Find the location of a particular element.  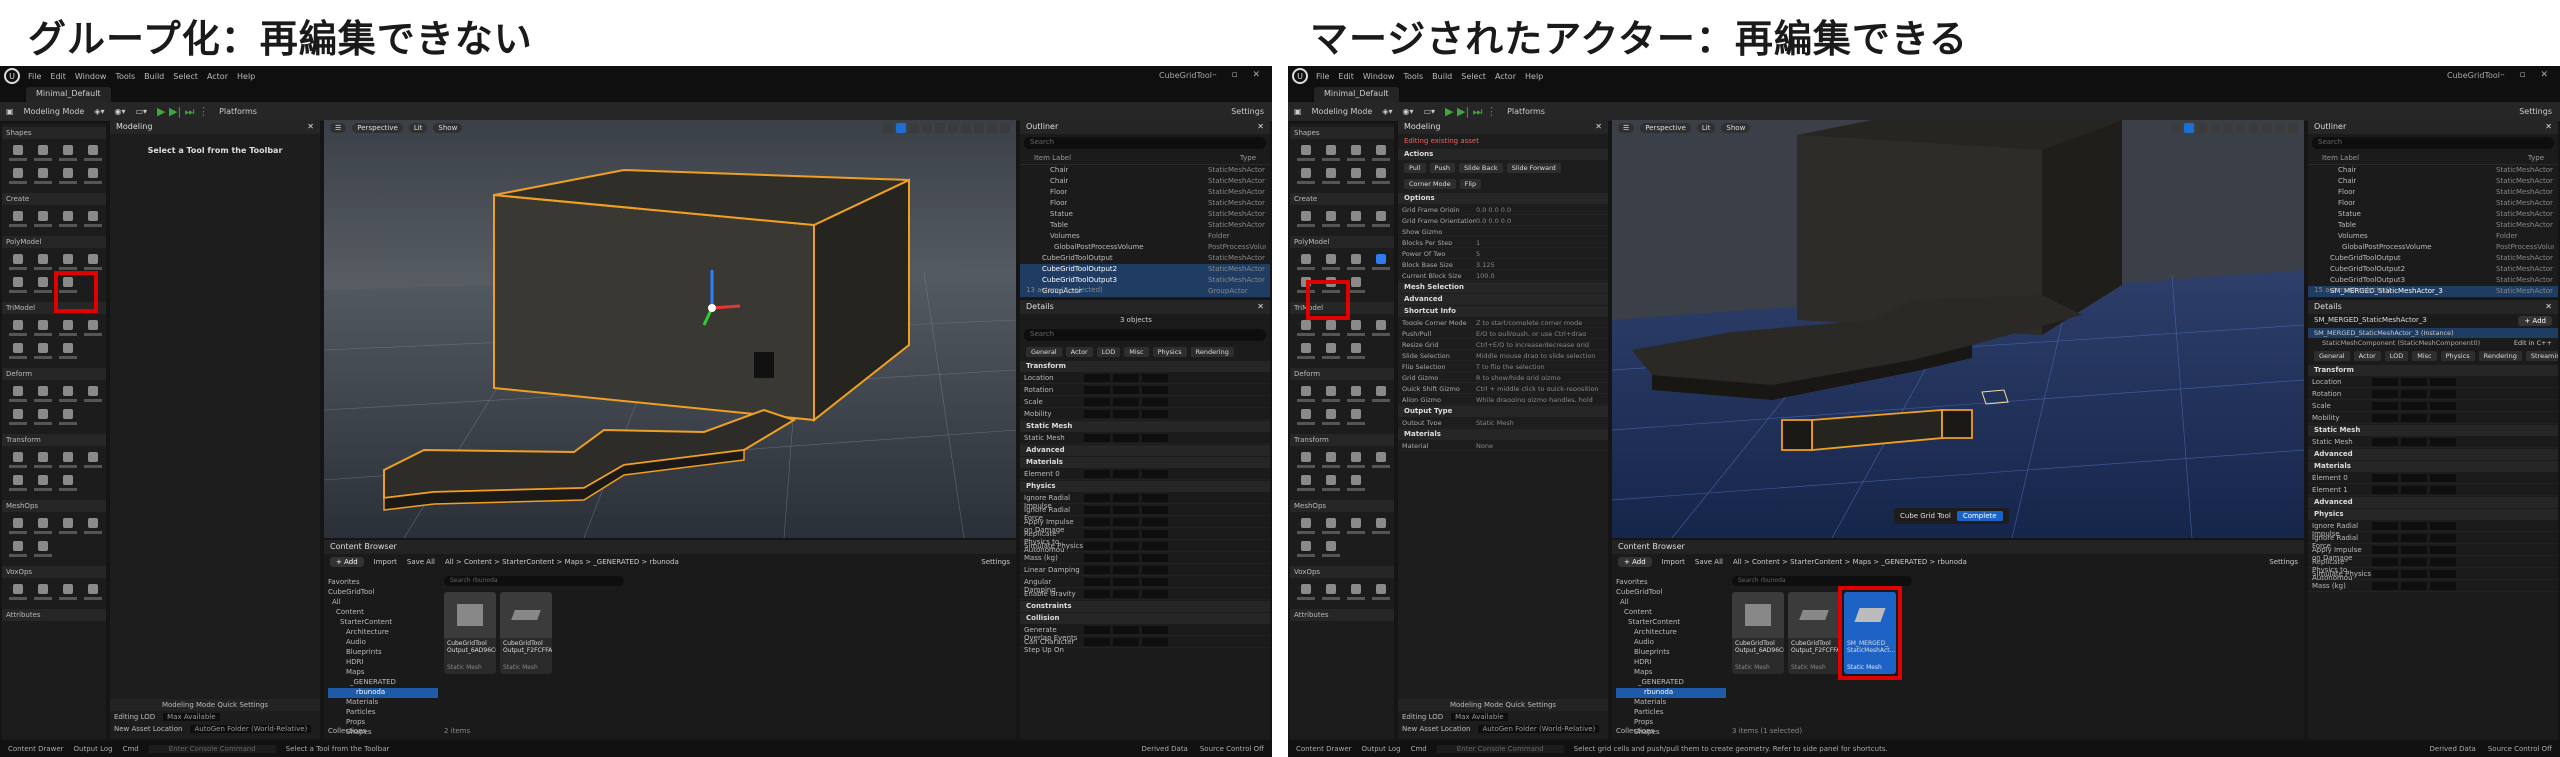

tool-disc is located at coordinates (93, 176).